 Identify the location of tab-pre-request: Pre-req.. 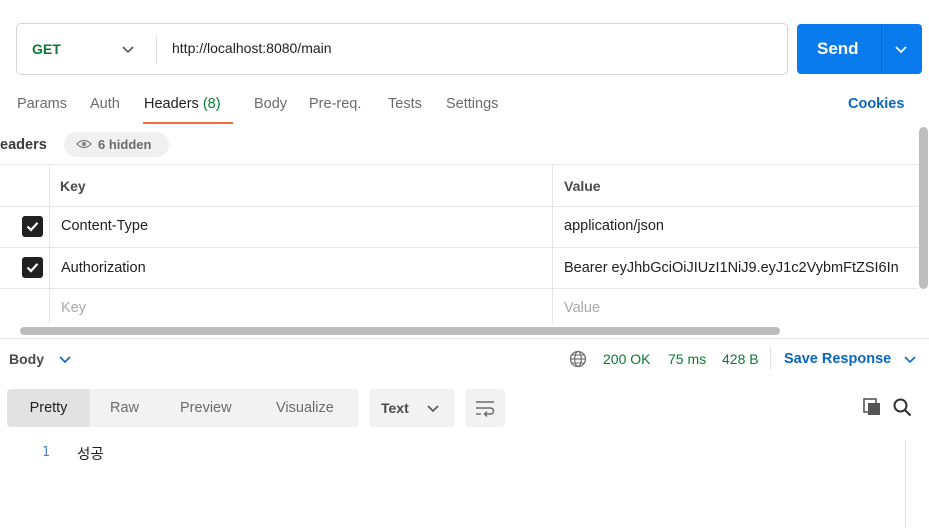
(335, 104).